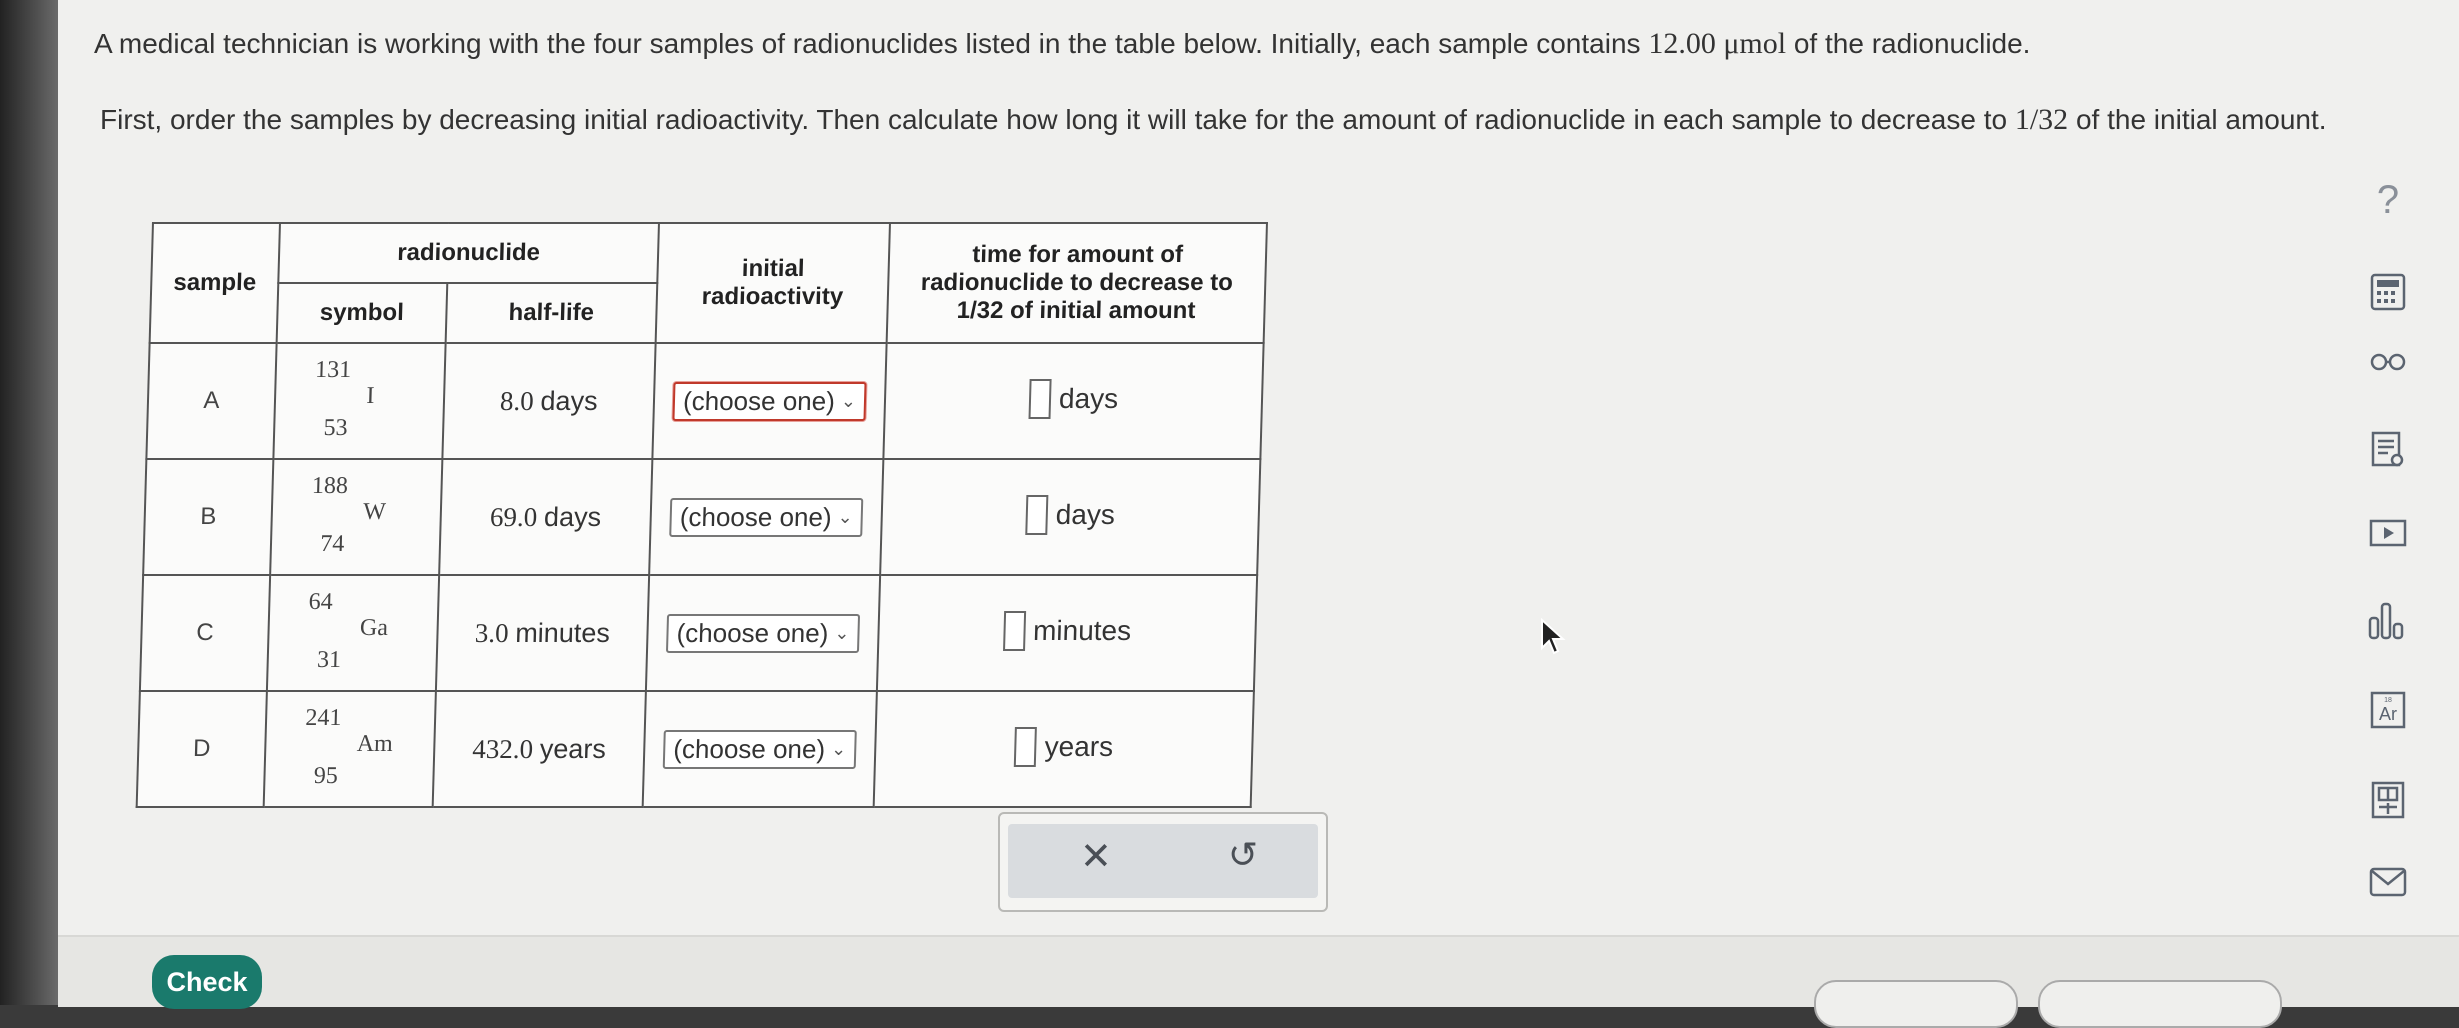 This screenshot has width=2459, height=1028. I want to click on svg-text: 18, so click(2388, 700).